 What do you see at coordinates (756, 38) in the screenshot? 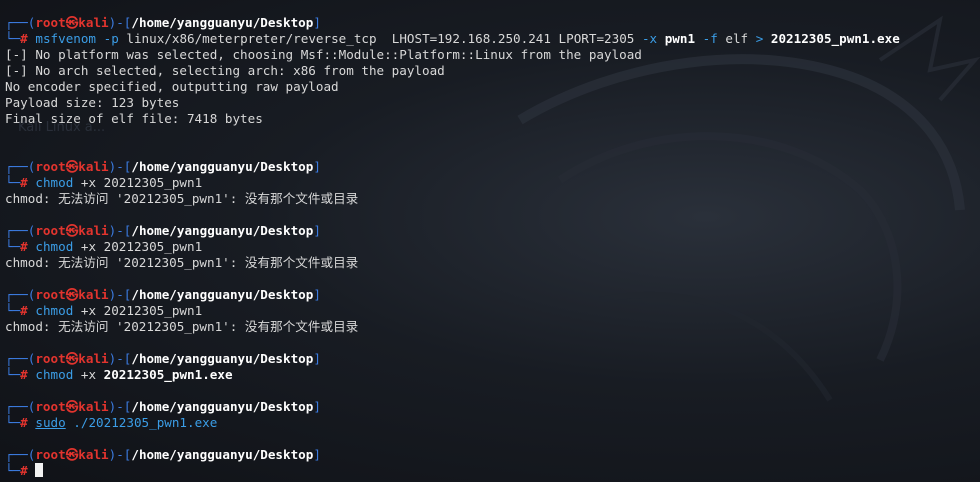
I see `redirect-operator: >` at bounding box center [756, 38].